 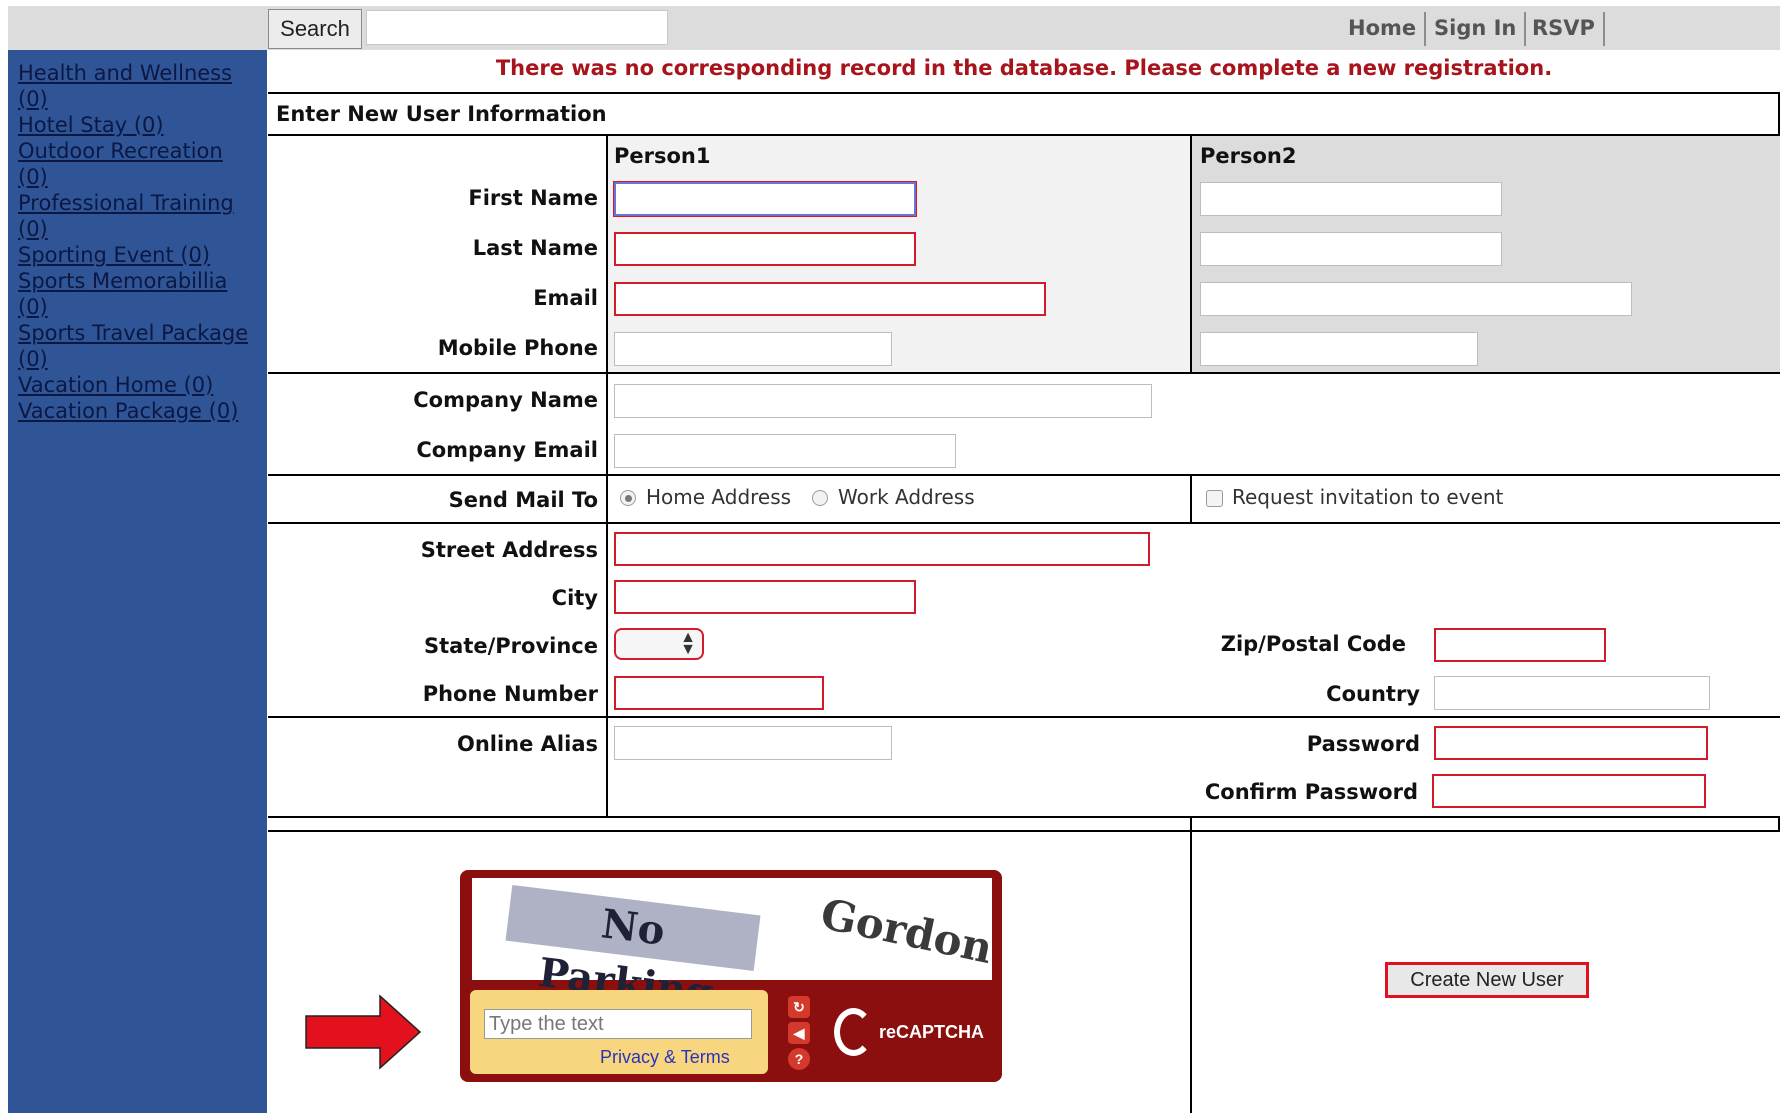 What do you see at coordinates (535, 248) in the screenshot?
I see `last-name-label: Last Name` at bounding box center [535, 248].